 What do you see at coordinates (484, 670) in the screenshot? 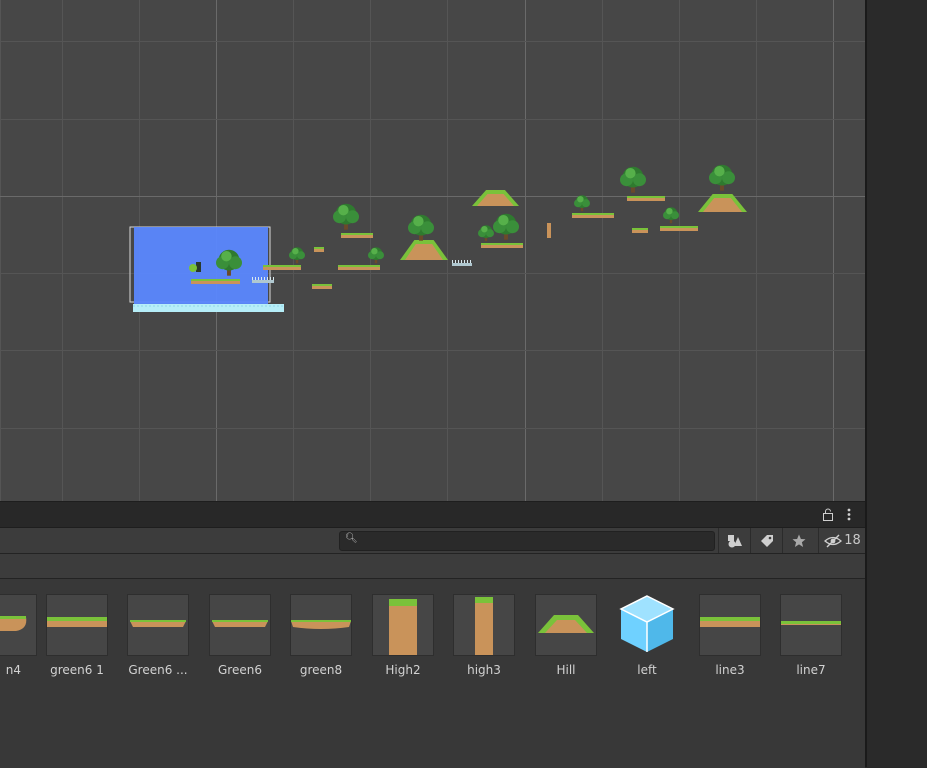
I see `asset-label: high3` at bounding box center [484, 670].